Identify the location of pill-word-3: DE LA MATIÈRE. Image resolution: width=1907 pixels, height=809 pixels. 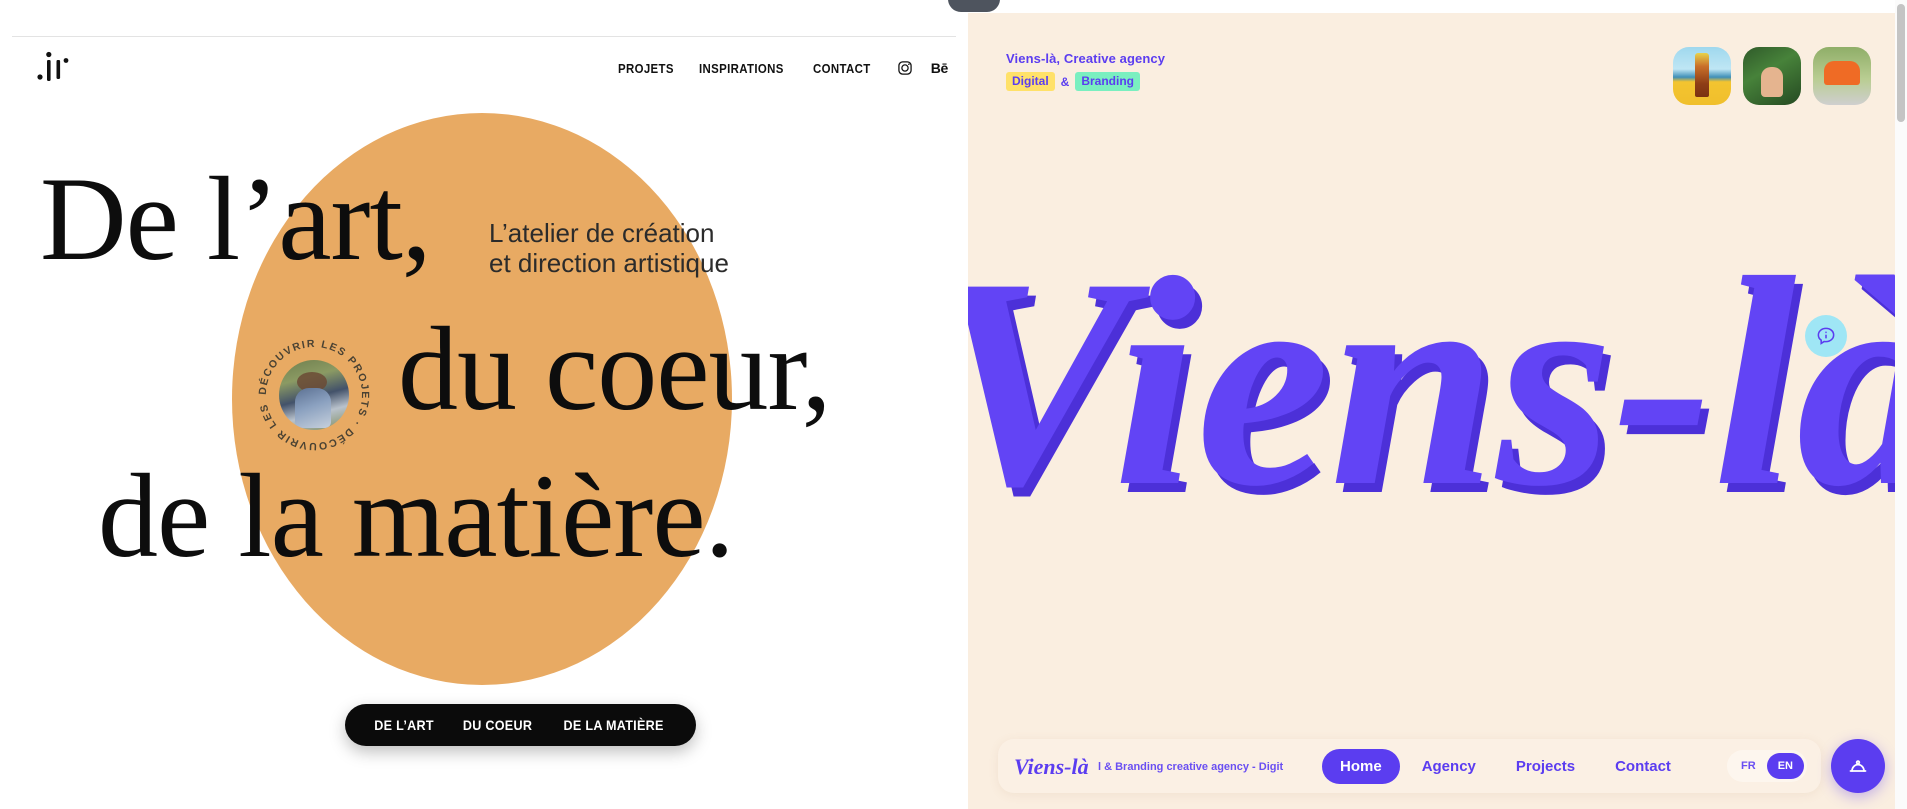
(613, 725).